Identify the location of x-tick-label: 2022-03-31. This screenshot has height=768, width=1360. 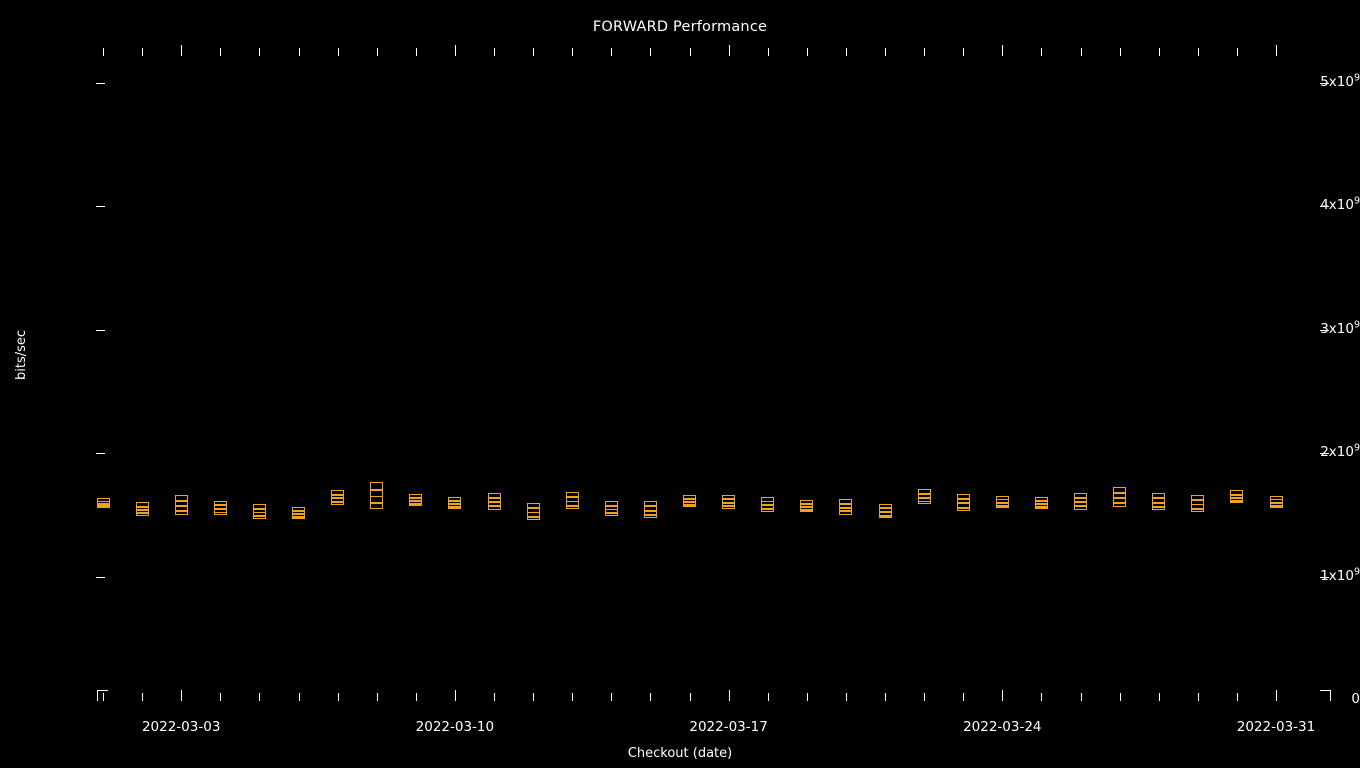
(1276, 727).